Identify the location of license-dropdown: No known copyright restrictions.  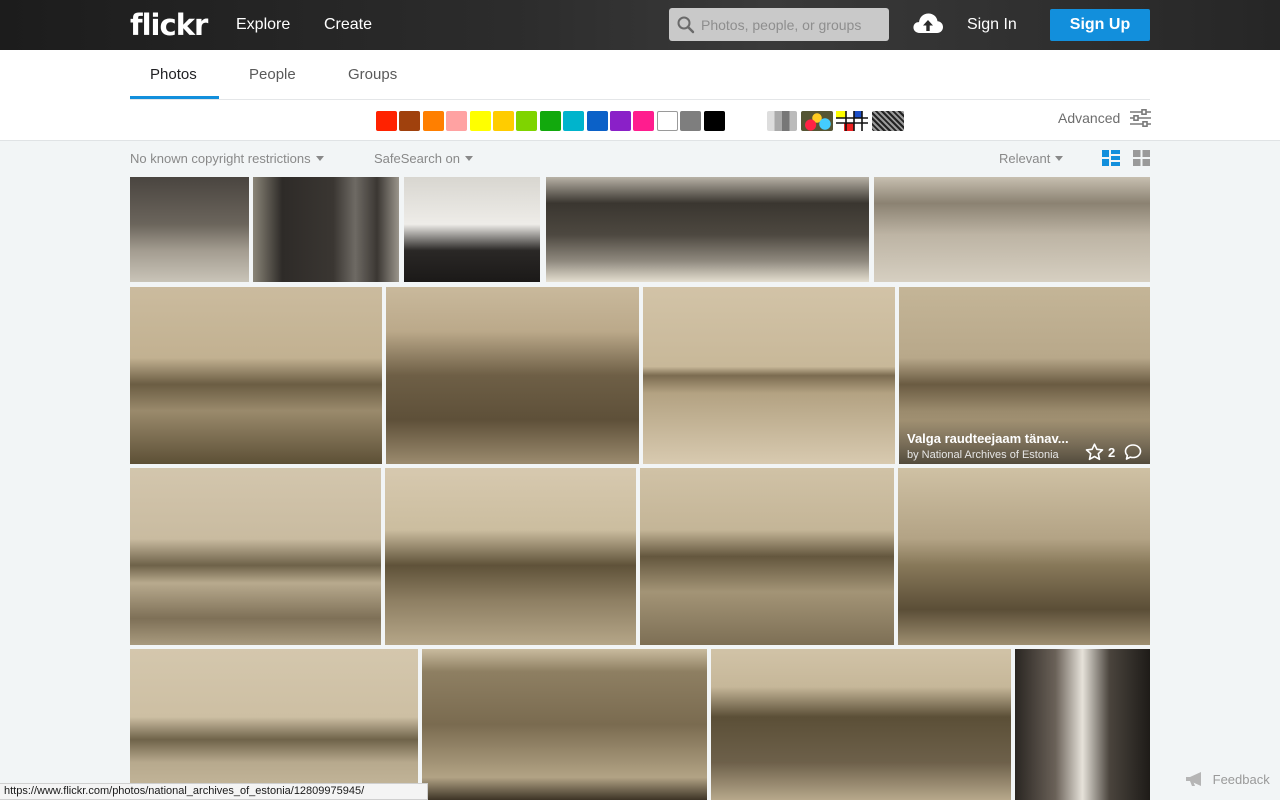
(227, 158).